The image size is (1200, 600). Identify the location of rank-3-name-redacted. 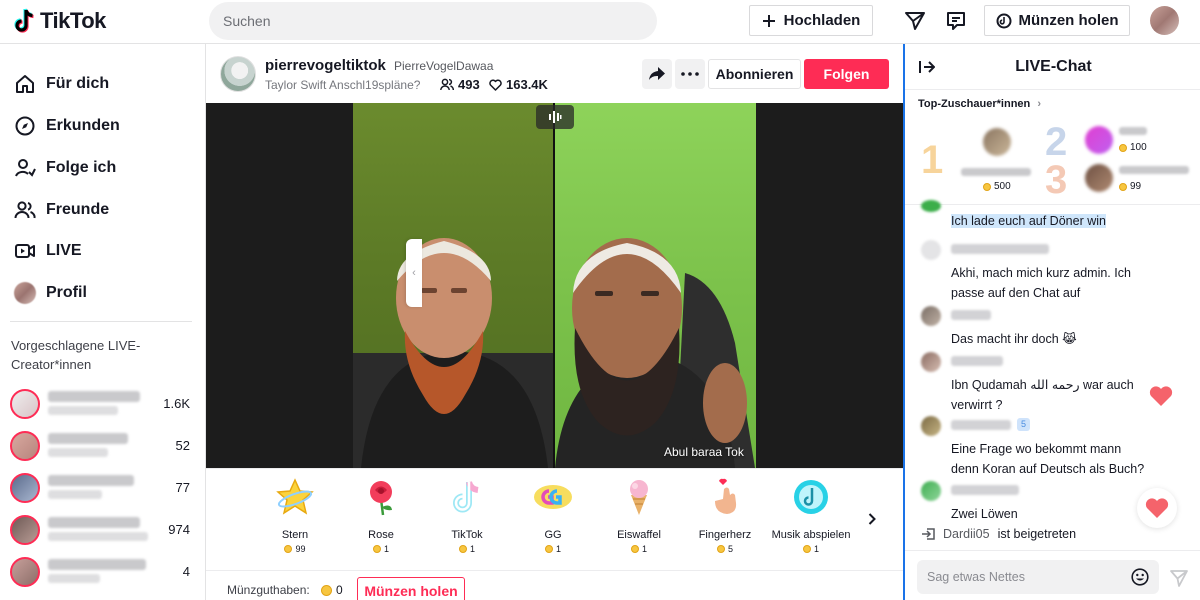
(1154, 170).